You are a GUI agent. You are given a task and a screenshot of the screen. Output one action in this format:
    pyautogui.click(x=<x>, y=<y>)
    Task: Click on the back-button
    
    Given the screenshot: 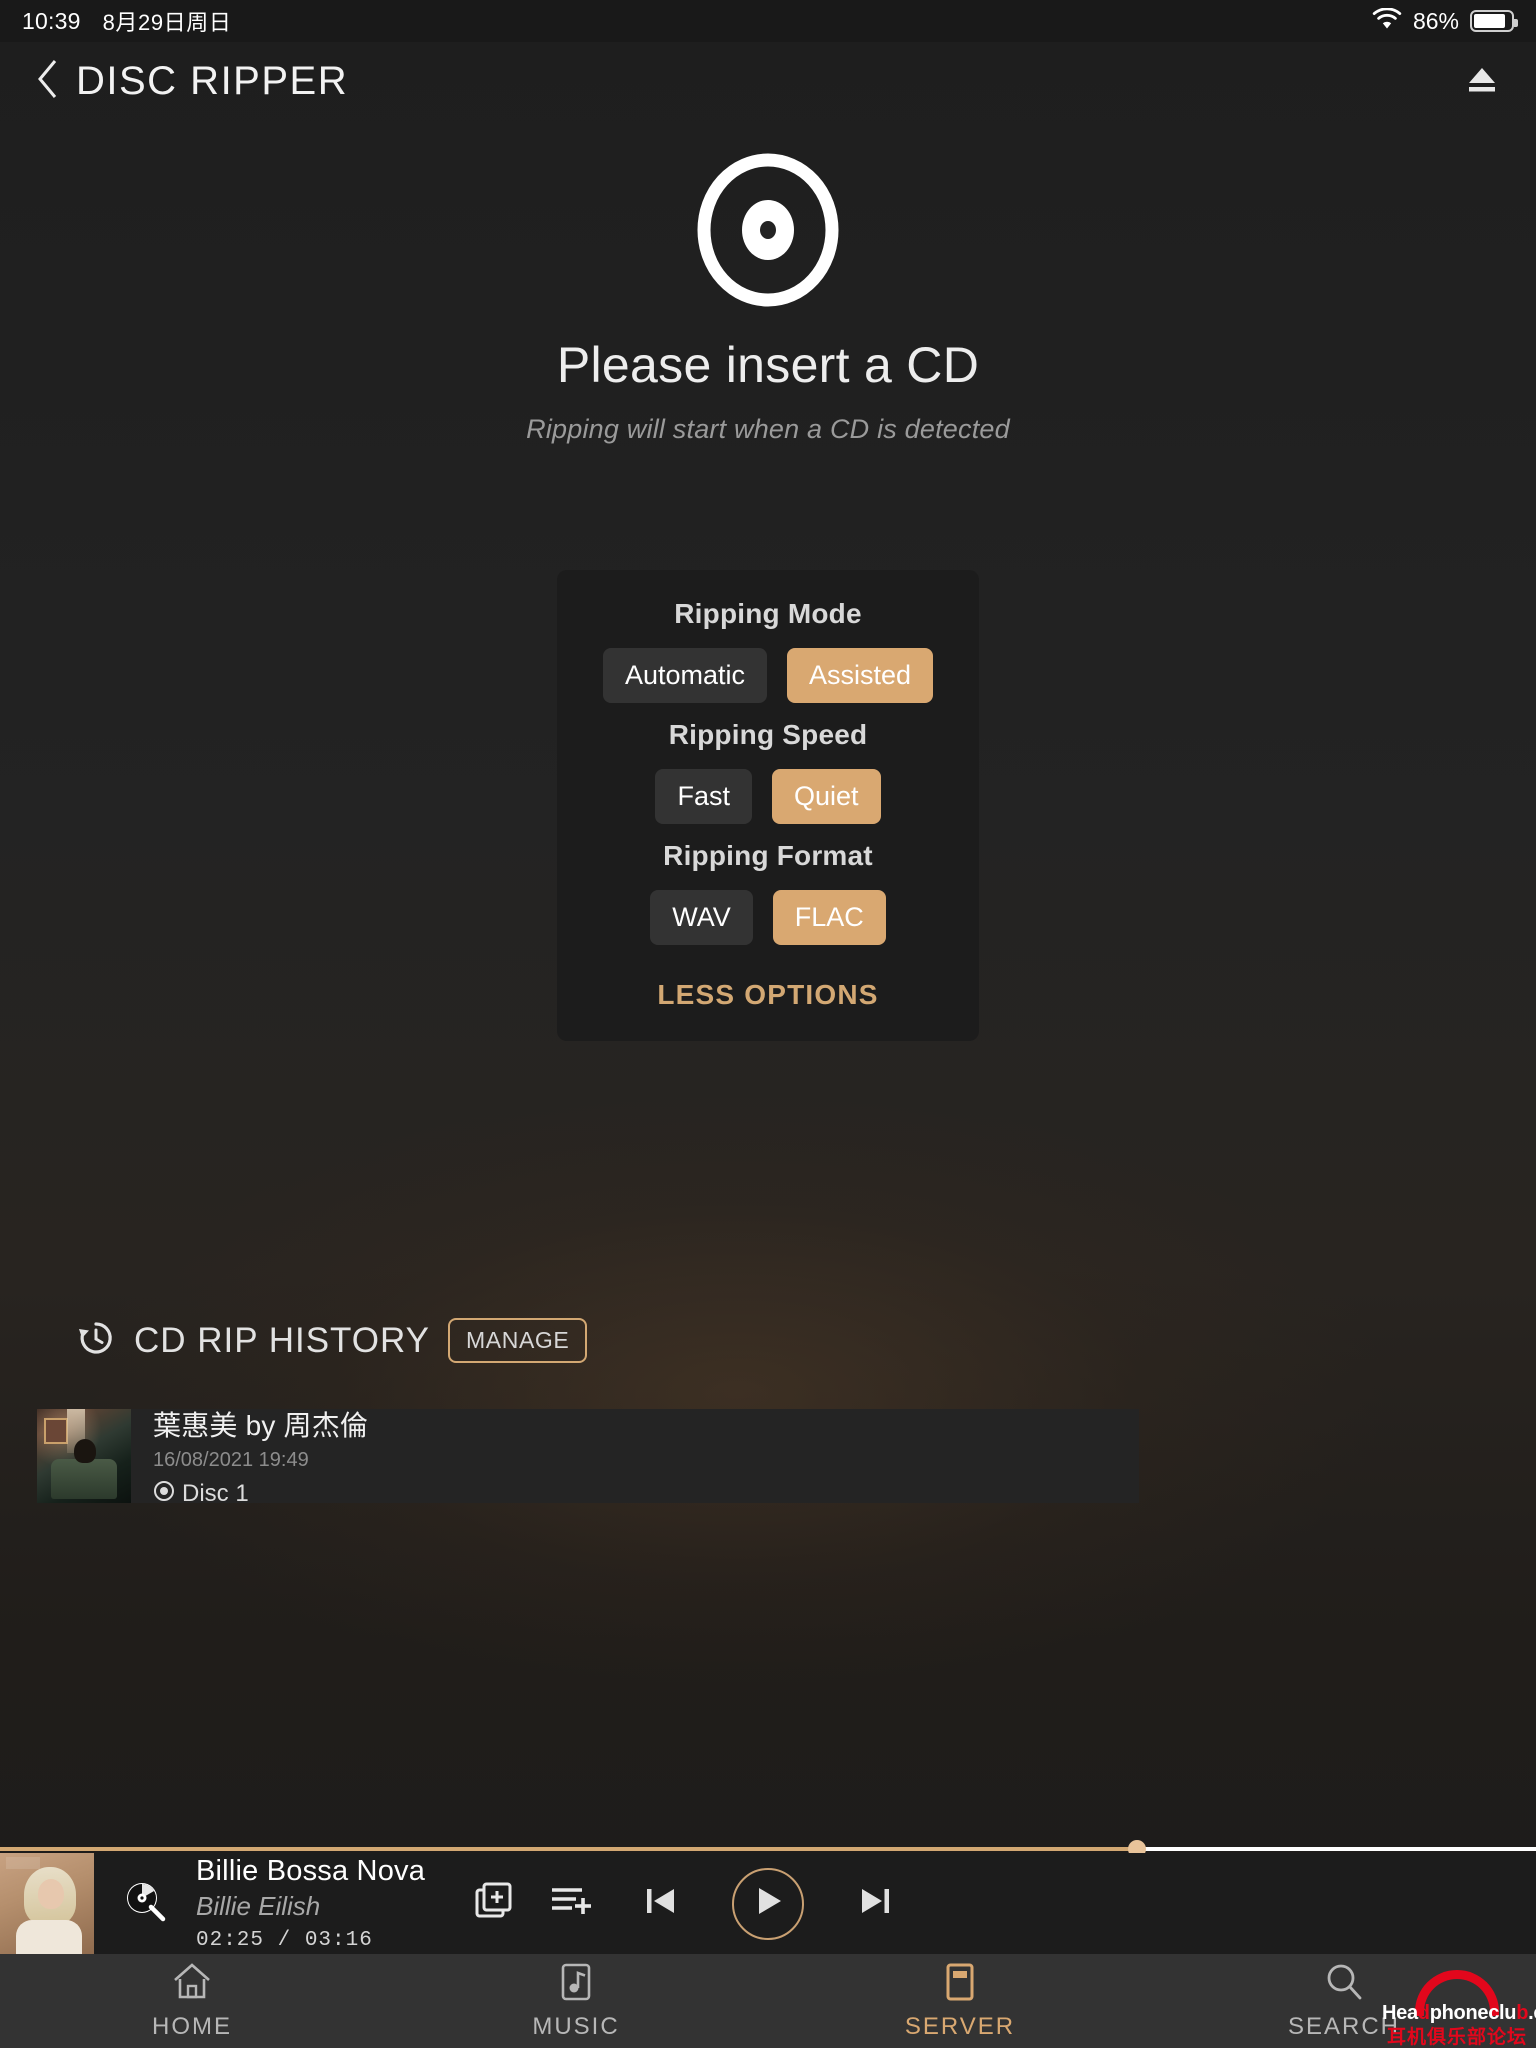 What is the action you would take?
    pyautogui.click(x=48, y=81)
    